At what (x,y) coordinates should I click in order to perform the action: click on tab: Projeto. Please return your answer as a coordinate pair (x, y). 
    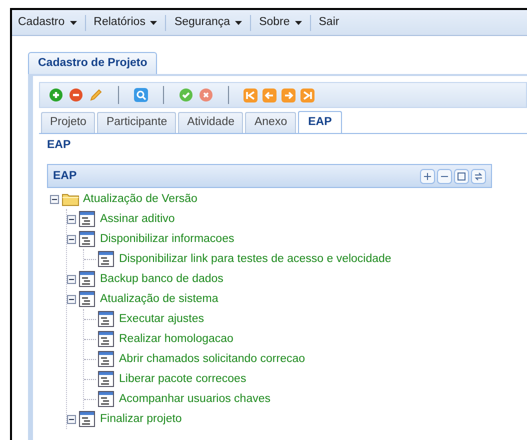
    Looking at the image, I should click on (68, 122).